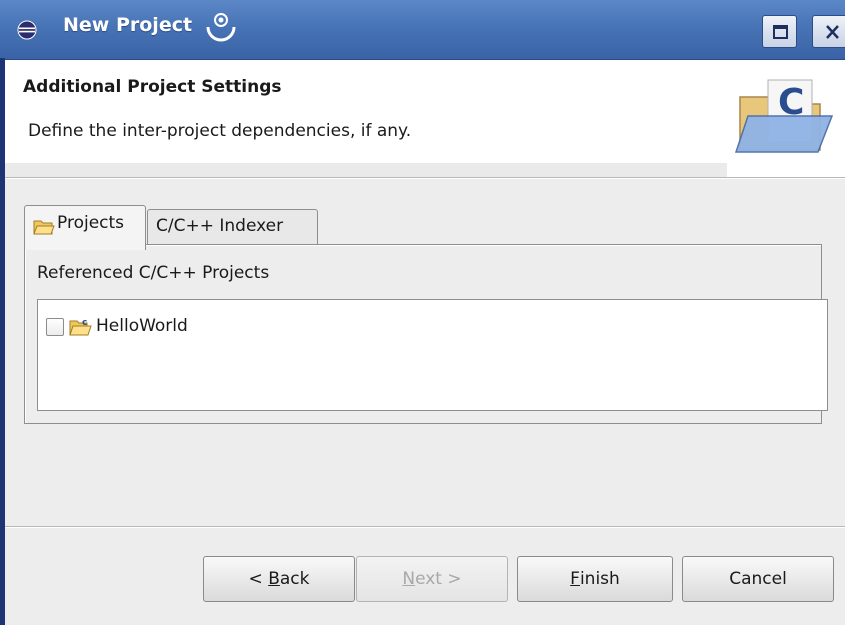 Image resolution: width=845 pixels, height=625 pixels. I want to click on maximize-button, so click(779, 31).